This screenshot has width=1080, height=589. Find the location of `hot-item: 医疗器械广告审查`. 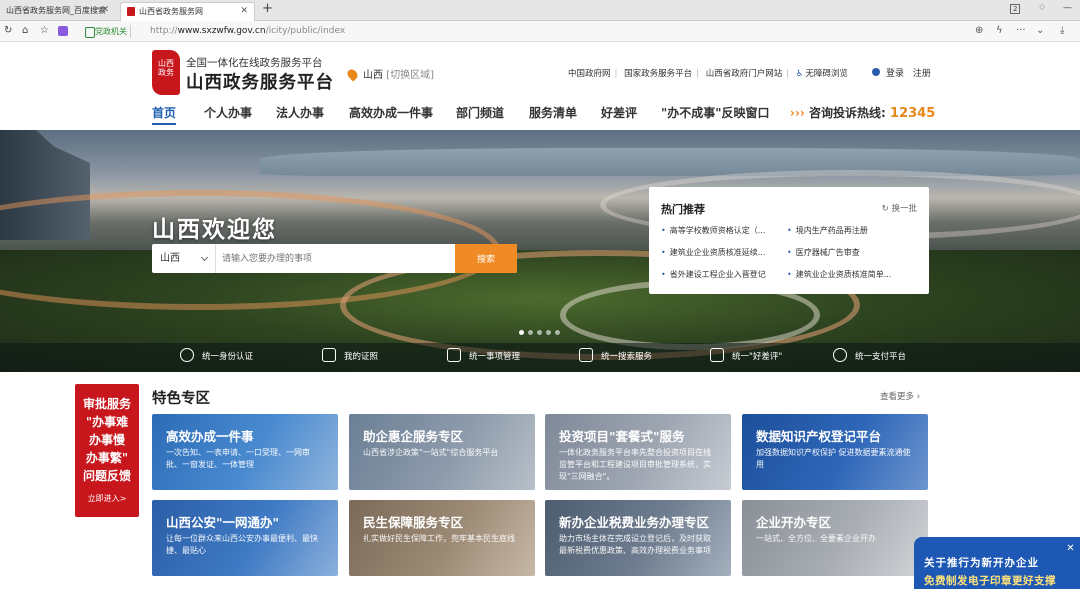

hot-item: 医疗器械广告审查 is located at coordinates (847, 252).